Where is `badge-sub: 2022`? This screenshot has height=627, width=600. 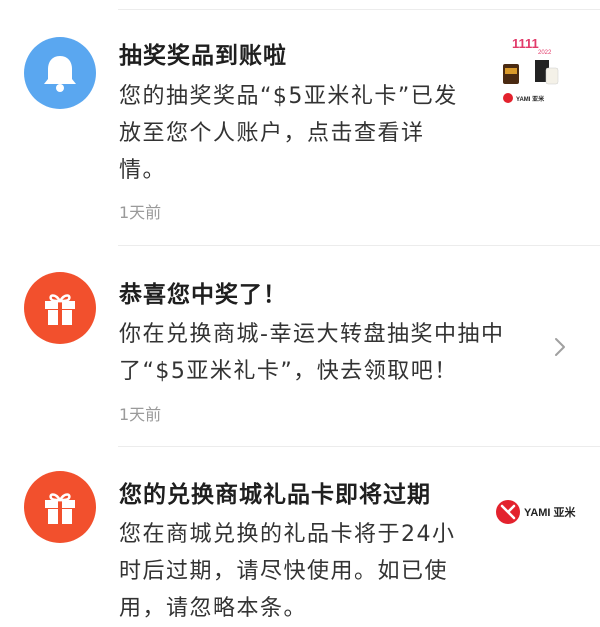 badge-sub: 2022 is located at coordinates (545, 53).